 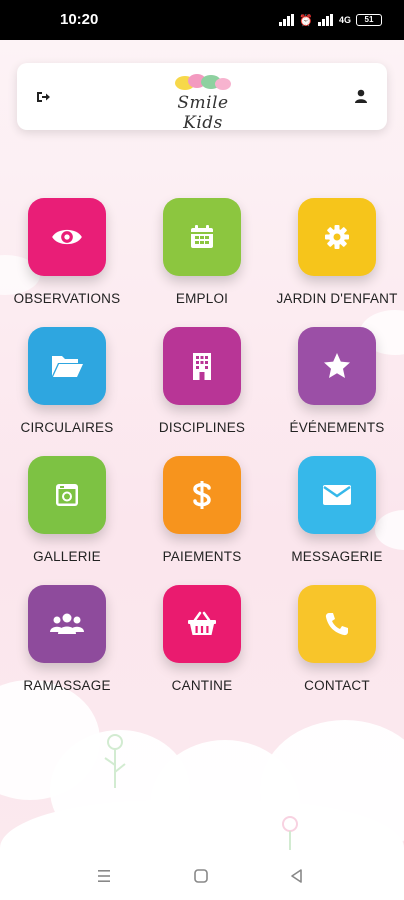 What do you see at coordinates (306, 20) in the screenshot?
I see `alarm-icon: ⏰` at bounding box center [306, 20].